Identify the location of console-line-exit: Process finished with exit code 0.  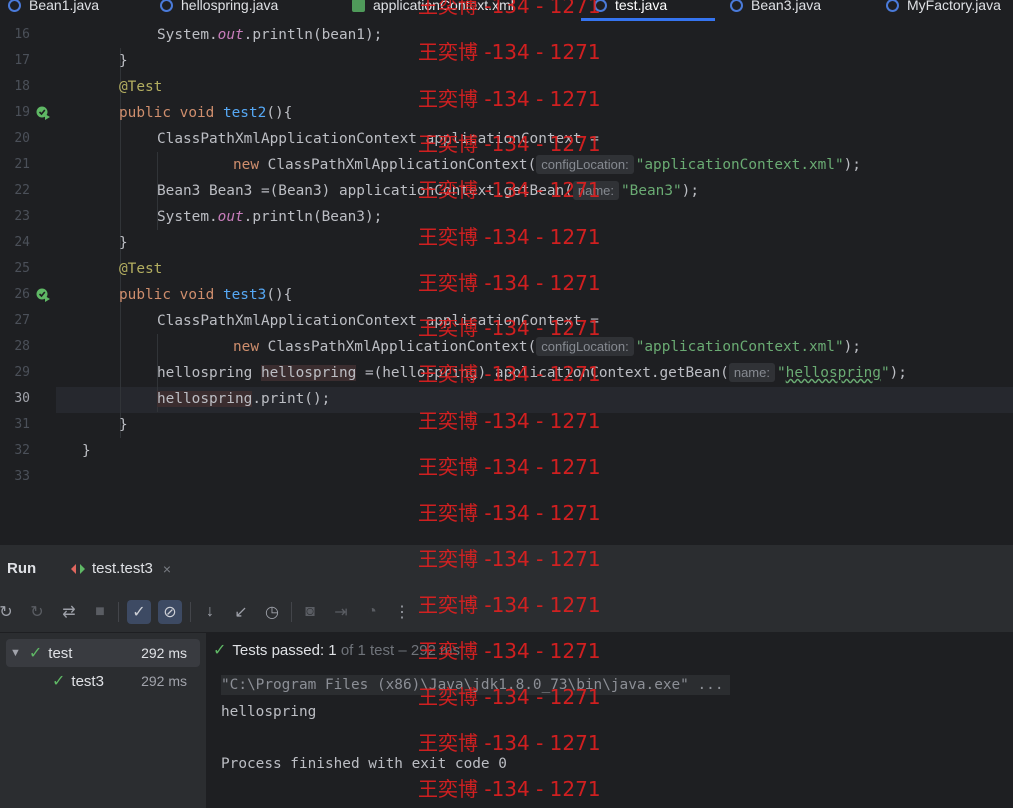
(364, 764).